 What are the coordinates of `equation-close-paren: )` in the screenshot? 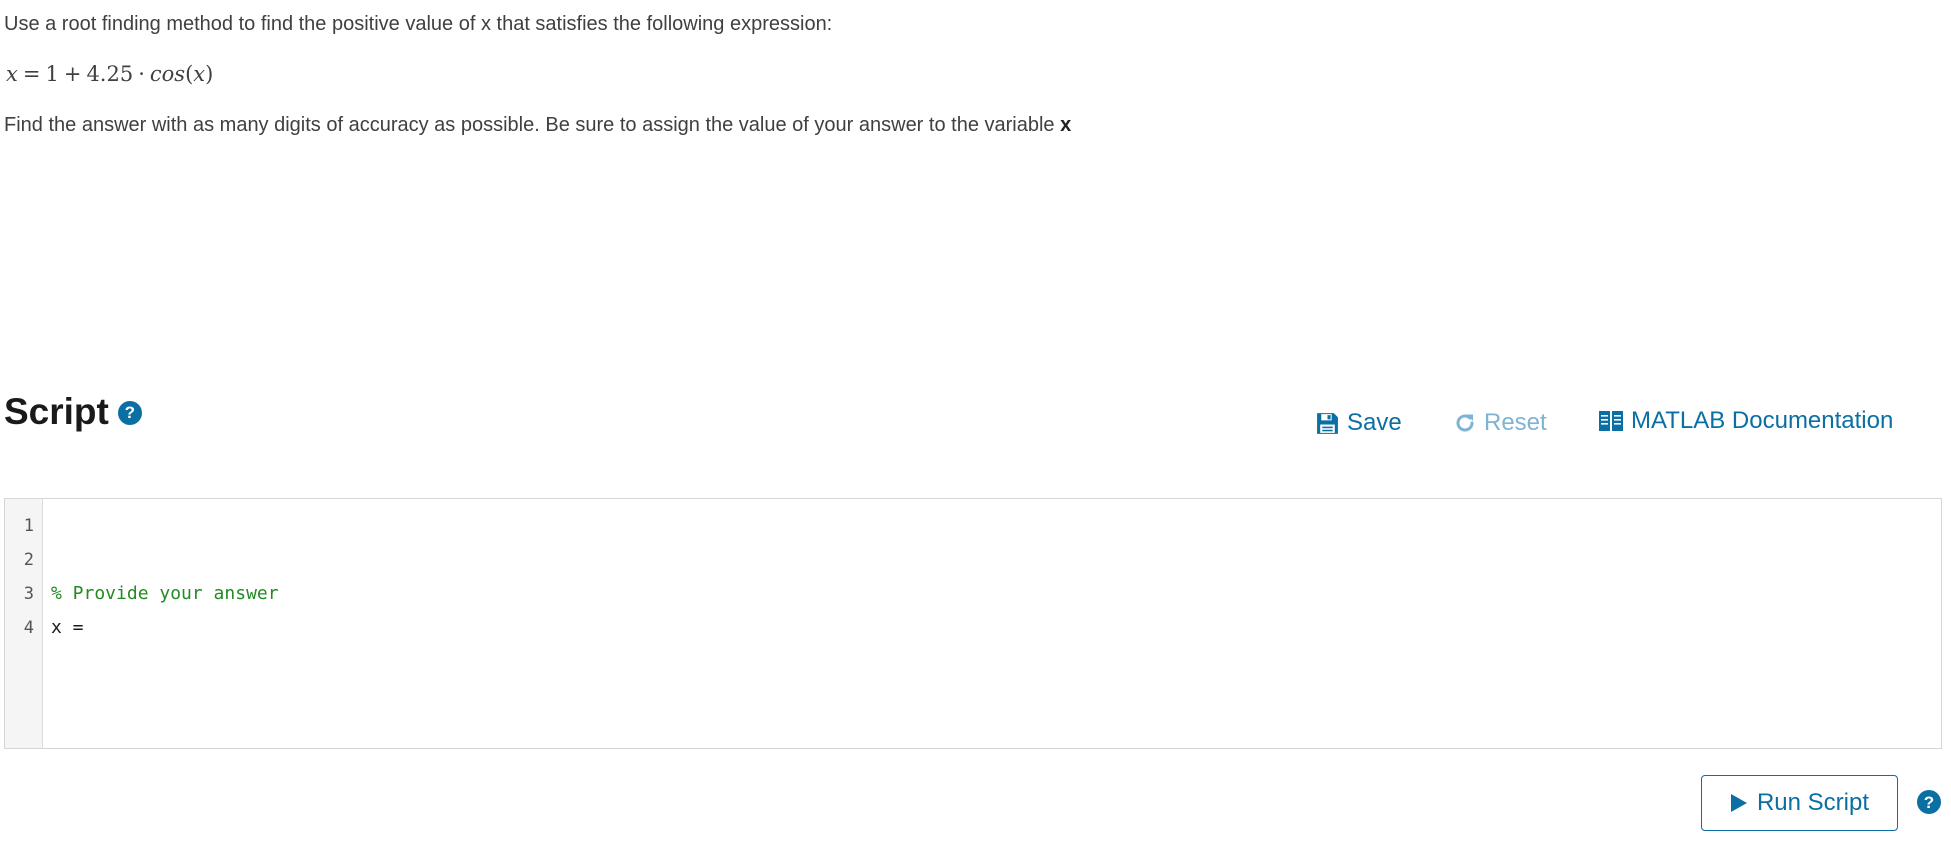 It's located at (209, 74).